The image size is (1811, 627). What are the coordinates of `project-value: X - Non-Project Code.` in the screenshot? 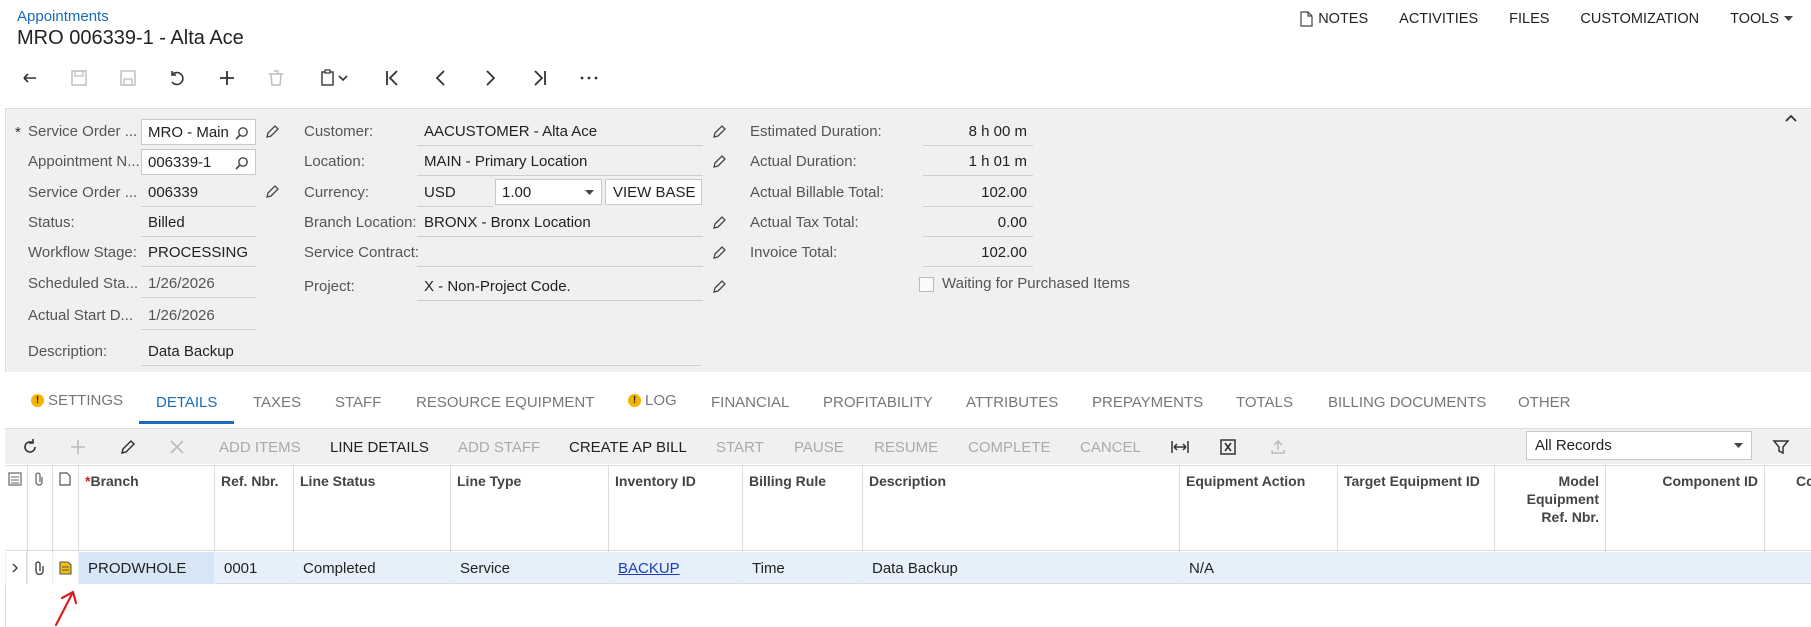 It's located at (497, 286).